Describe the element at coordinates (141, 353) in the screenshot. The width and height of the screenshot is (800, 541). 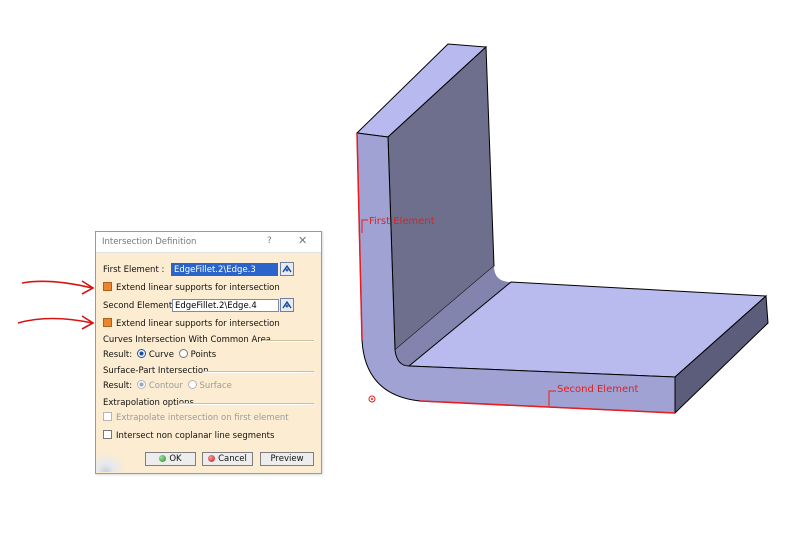
I see `curve-radio` at that location.